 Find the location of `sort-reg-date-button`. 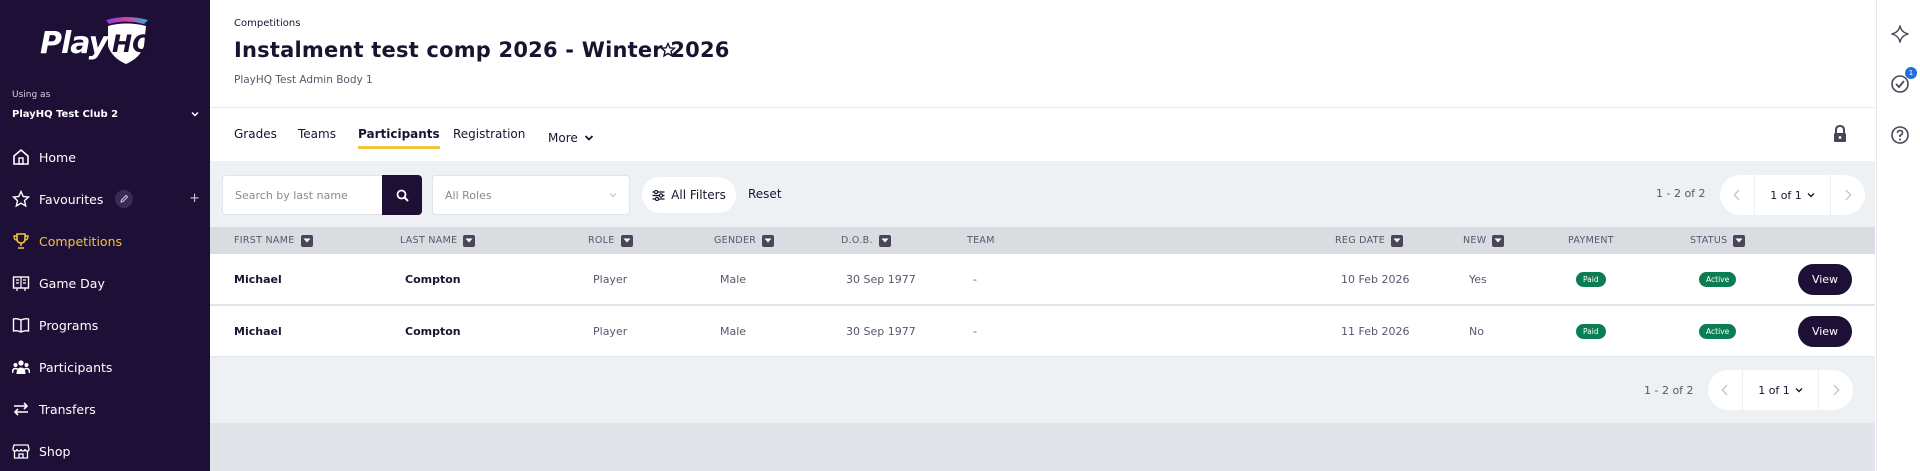

sort-reg-date-button is located at coordinates (1397, 240).